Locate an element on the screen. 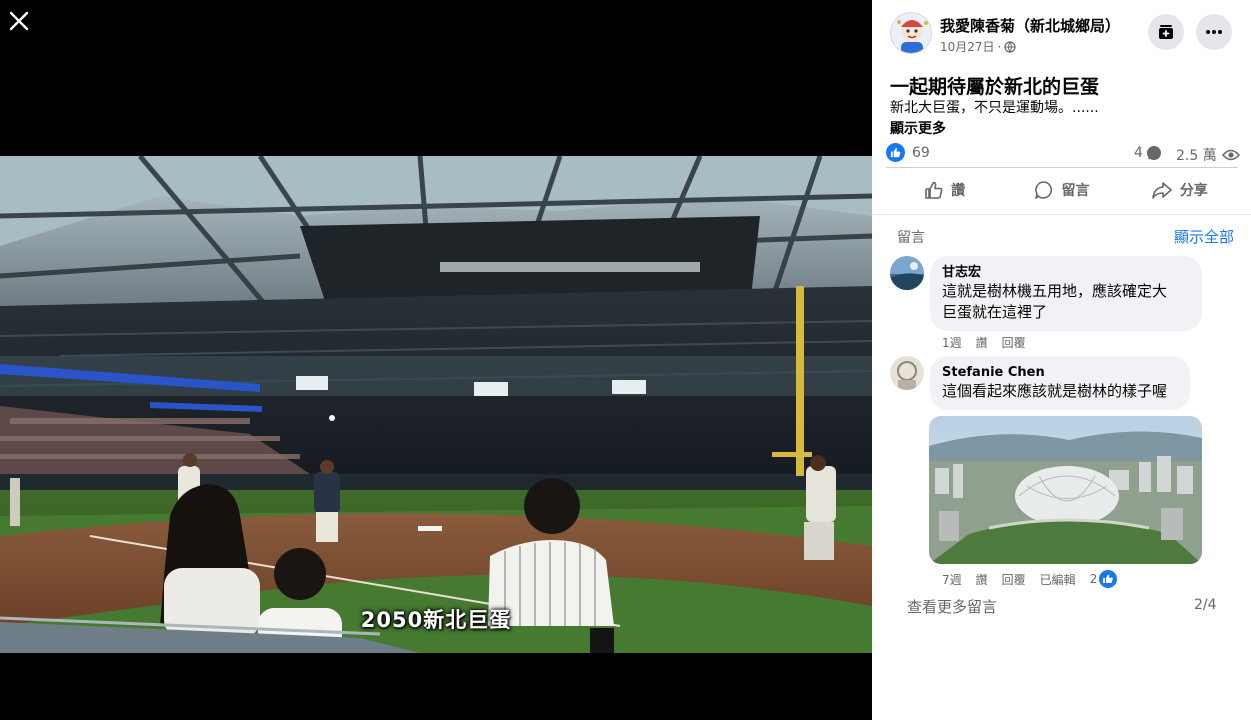  save-post-button is located at coordinates (1166, 32).